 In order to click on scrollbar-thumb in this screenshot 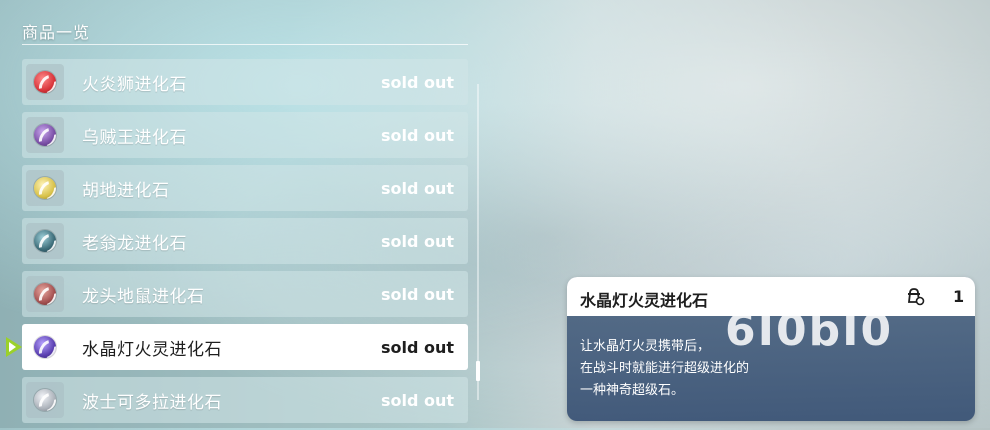, I will do `click(478, 371)`.